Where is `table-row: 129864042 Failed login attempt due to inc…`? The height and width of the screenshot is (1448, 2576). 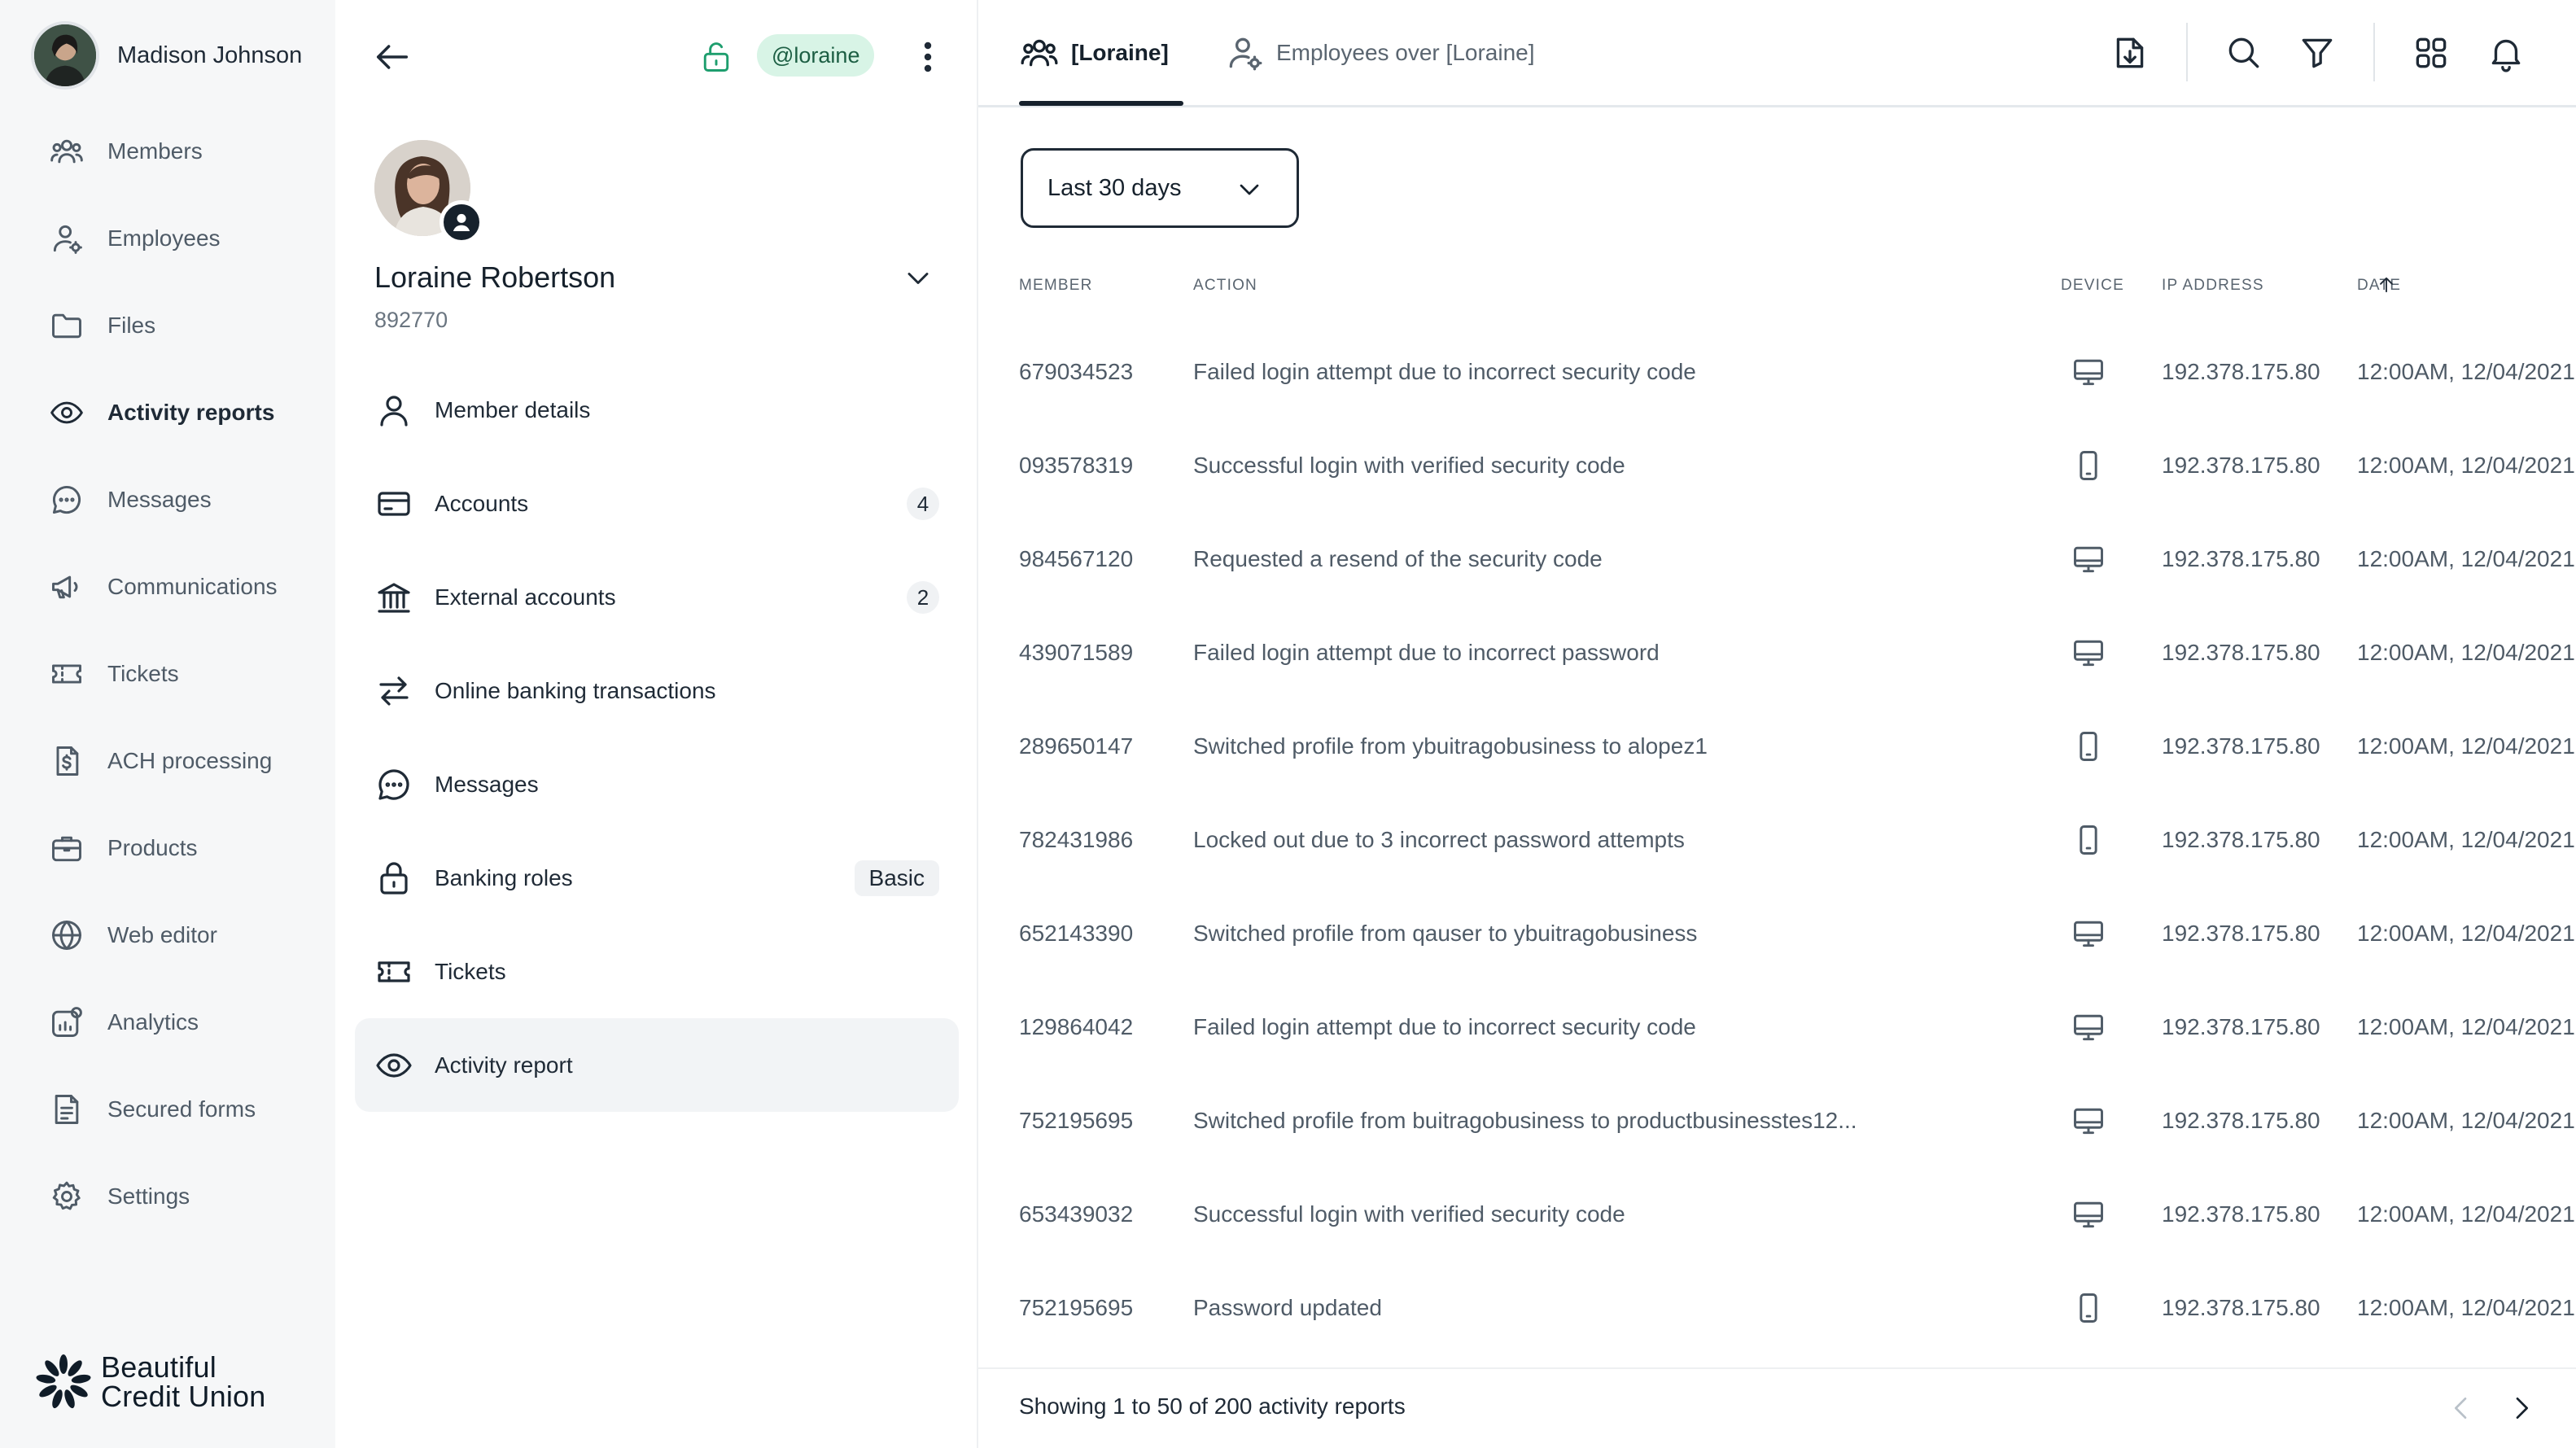 table-row: 129864042 Failed login attempt due to inc… is located at coordinates (1797, 1027).